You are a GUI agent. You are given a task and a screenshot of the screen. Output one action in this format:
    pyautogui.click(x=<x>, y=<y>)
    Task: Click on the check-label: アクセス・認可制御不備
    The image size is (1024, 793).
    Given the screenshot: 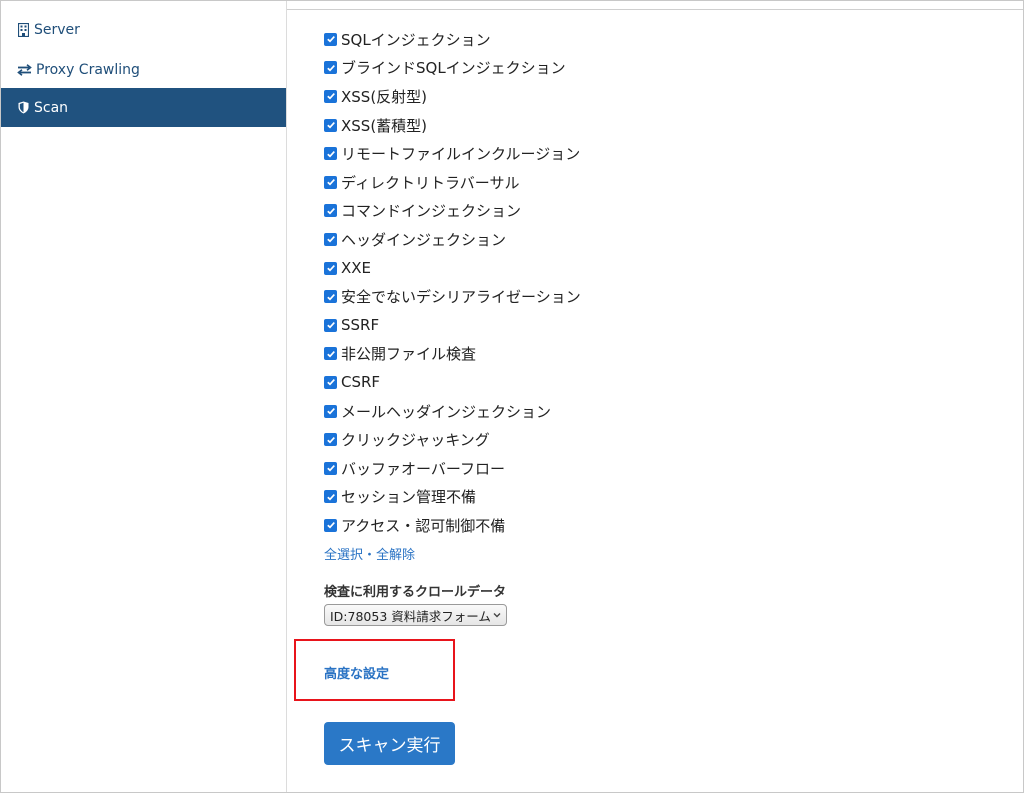 What is the action you would take?
    pyautogui.click(x=423, y=525)
    